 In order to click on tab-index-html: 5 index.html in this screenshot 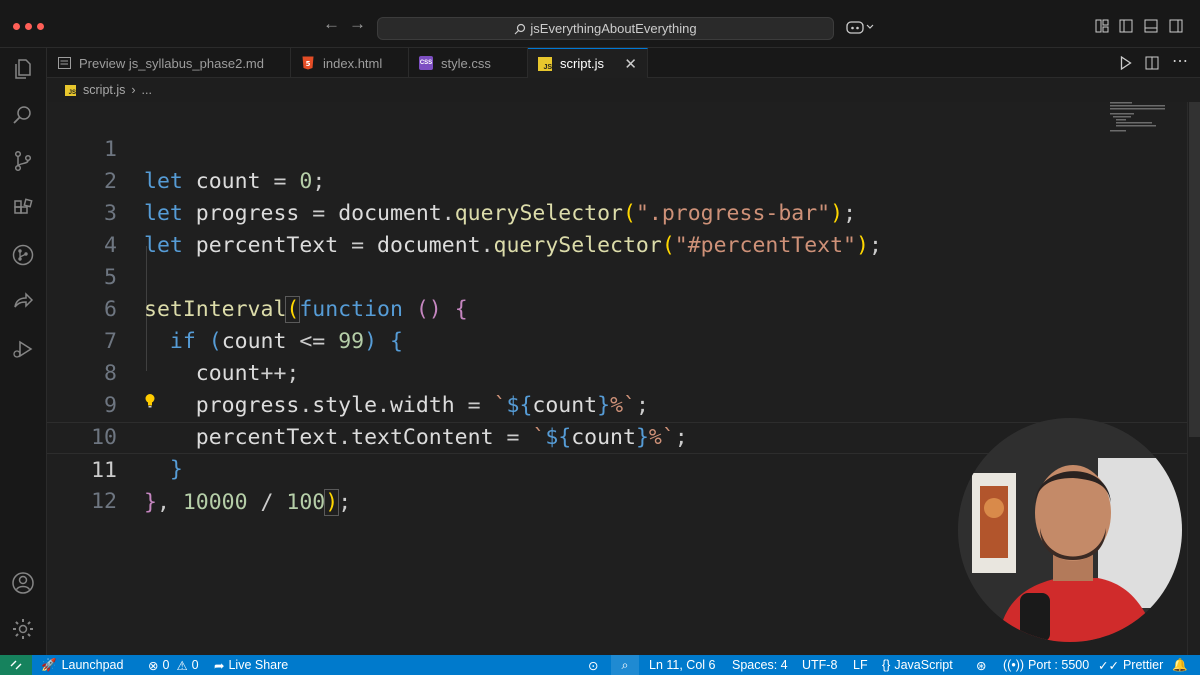, I will do `click(350, 63)`.